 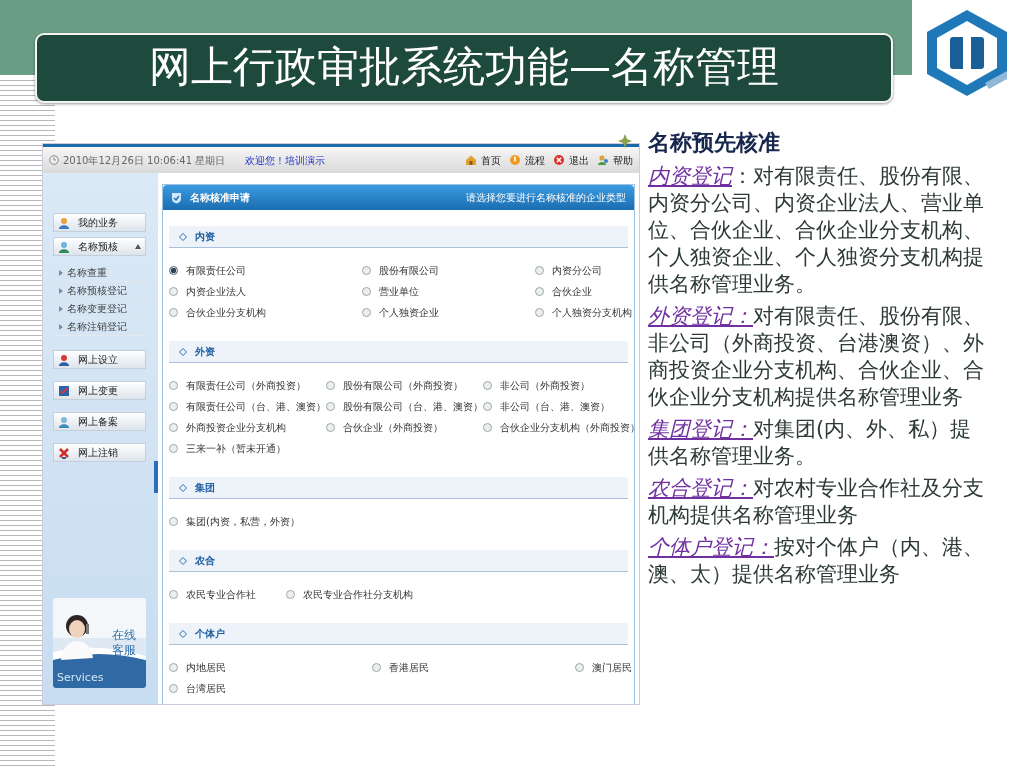 What do you see at coordinates (579, 160) in the screenshot?
I see `nav-link: 退出` at bounding box center [579, 160].